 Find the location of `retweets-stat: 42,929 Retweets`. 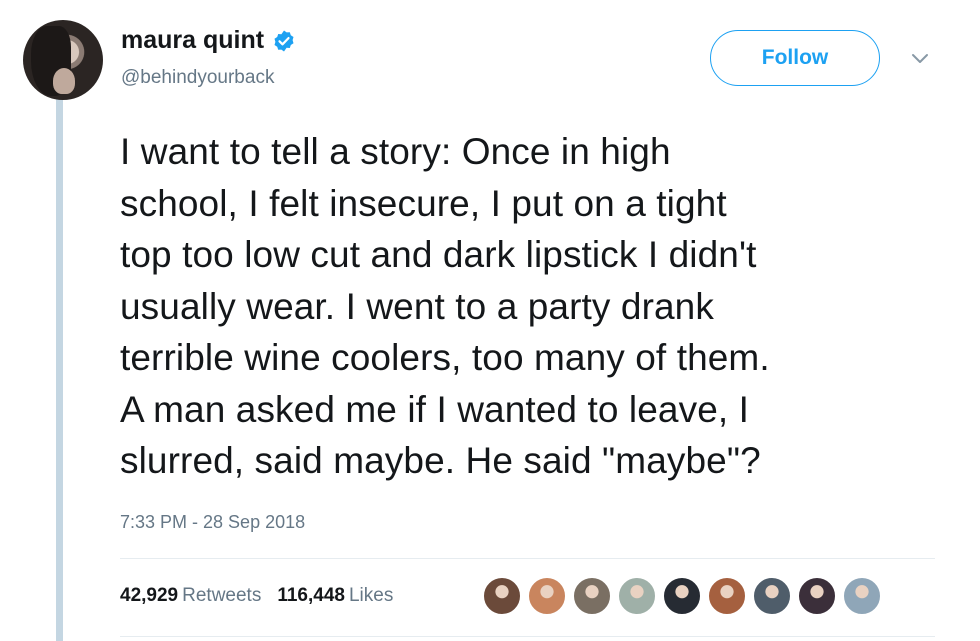

retweets-stat: 42,929 Retweets is located at coordinates (190, 596).